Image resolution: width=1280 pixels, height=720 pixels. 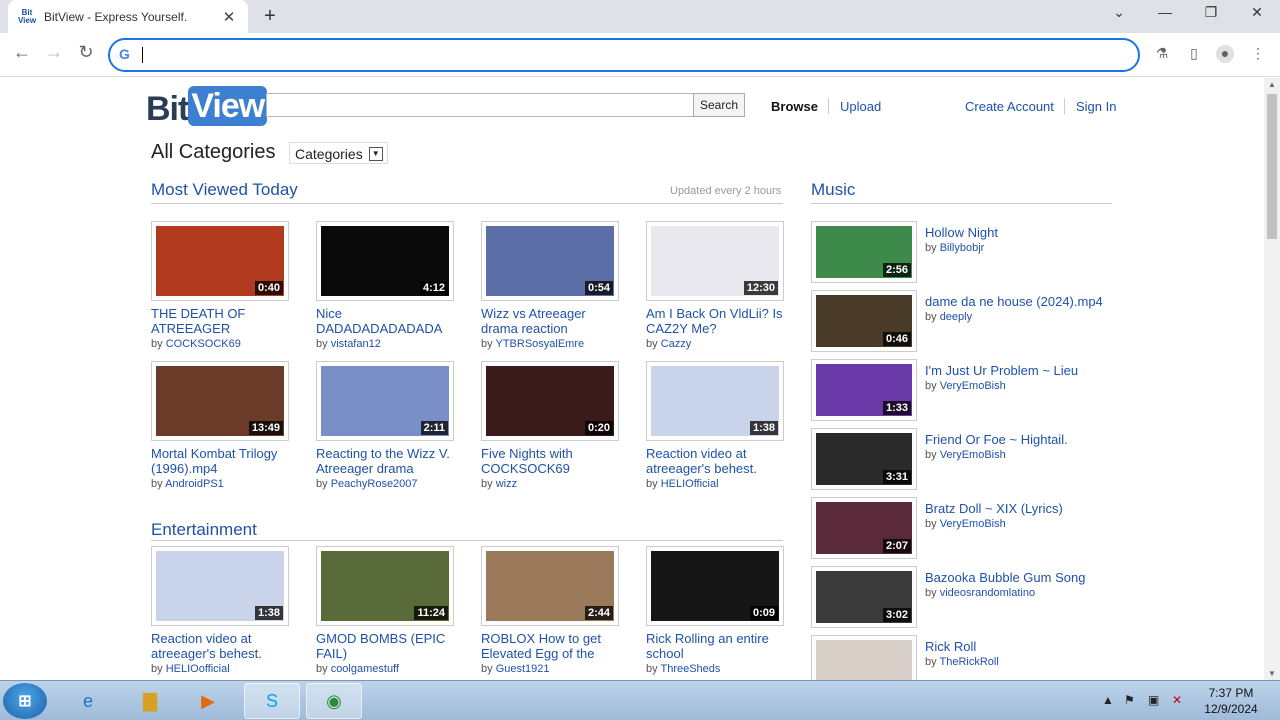 I want to click on music-item: Rick Roll by TheRickRoll, so click(x=971, y=657).